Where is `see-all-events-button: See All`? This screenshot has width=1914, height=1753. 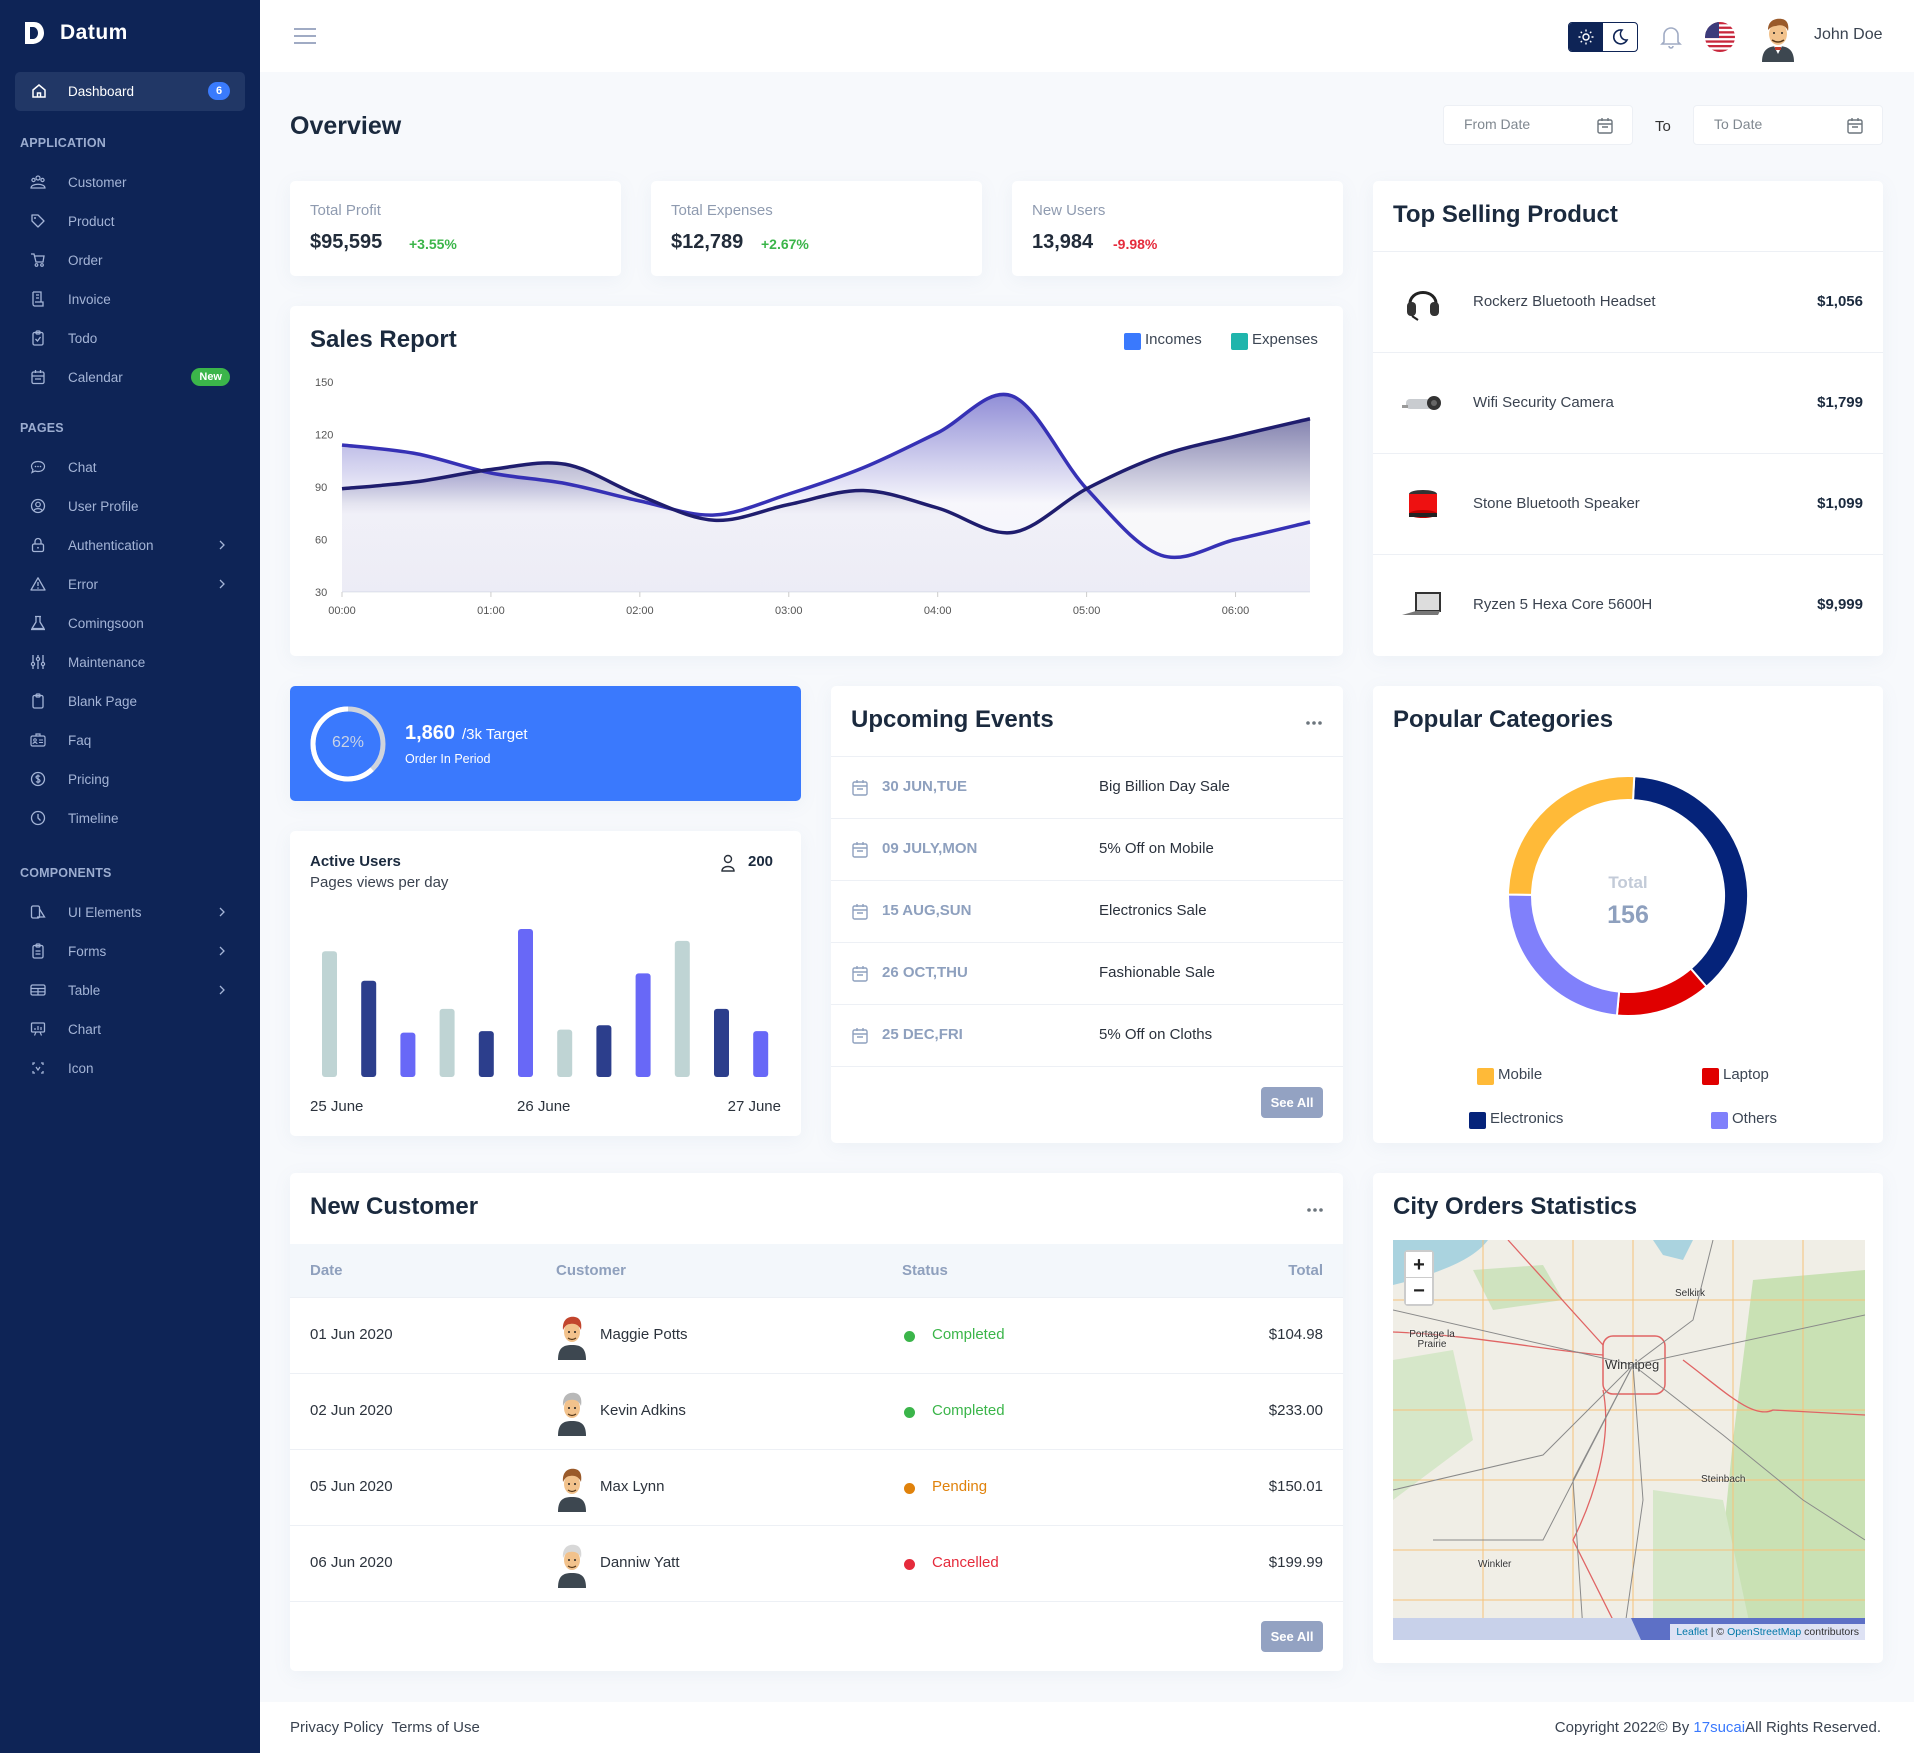
see-all-events-button: See All is located at coordinates (1292, 1102).